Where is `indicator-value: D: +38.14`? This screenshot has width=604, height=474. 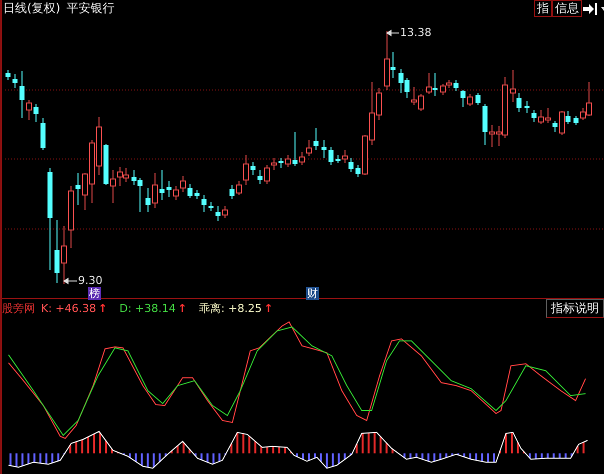
indicator-value: D: +38.14 is located at coordinates (147, 309).